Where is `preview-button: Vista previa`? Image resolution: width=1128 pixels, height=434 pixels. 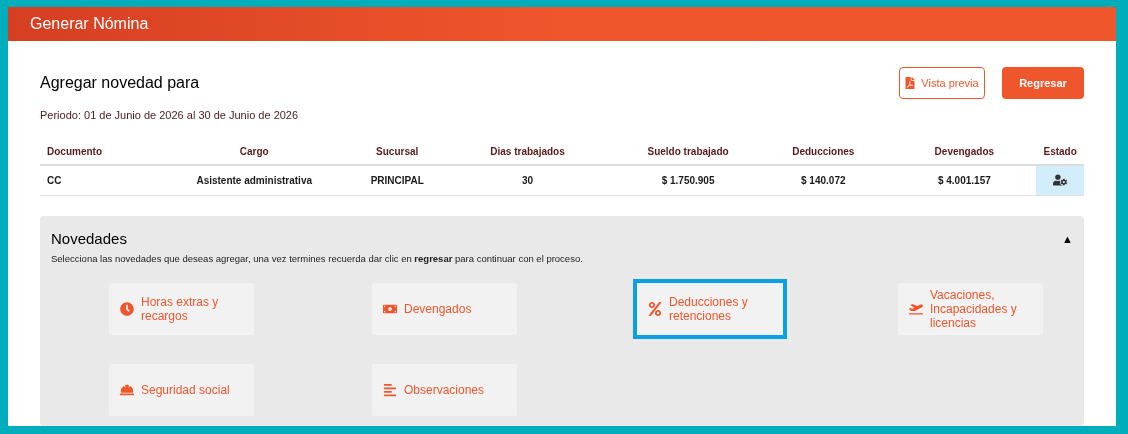
preview-button: Vista previa is located at coordinates (942, 83).